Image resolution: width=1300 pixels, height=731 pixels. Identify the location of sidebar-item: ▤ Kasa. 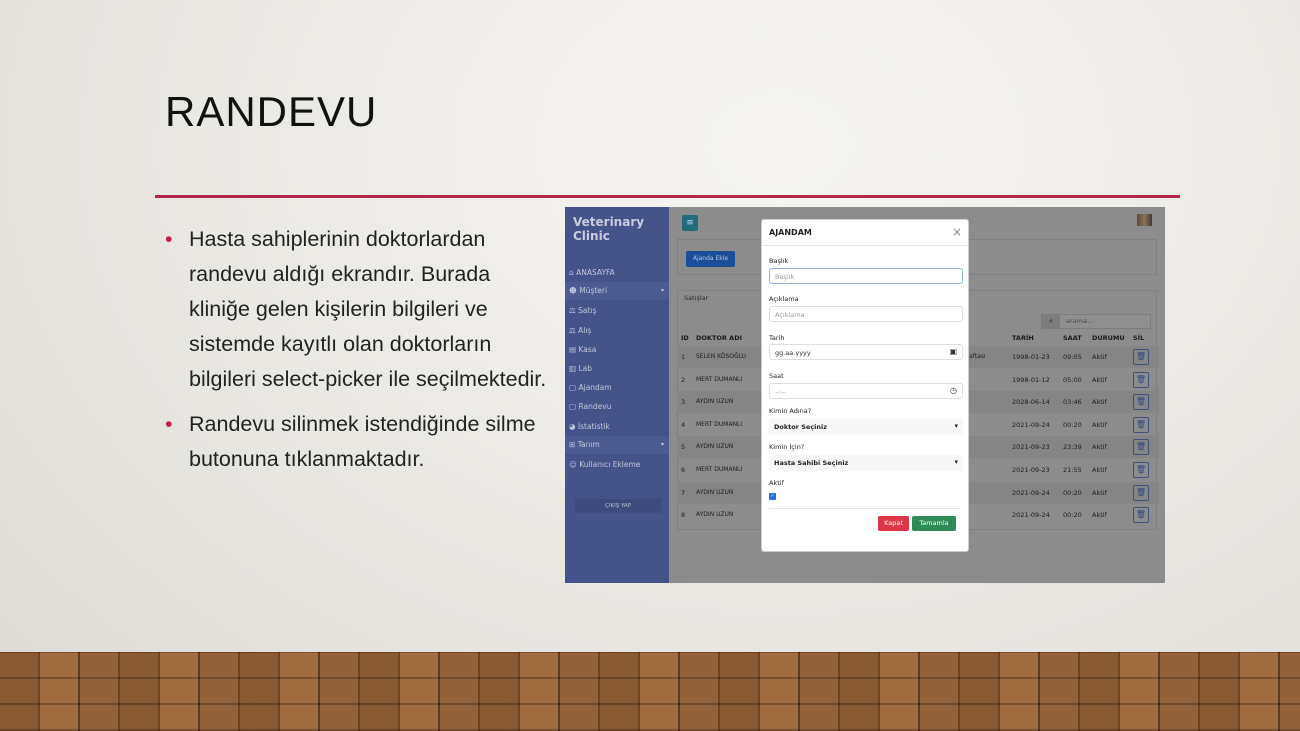
(582, 349).